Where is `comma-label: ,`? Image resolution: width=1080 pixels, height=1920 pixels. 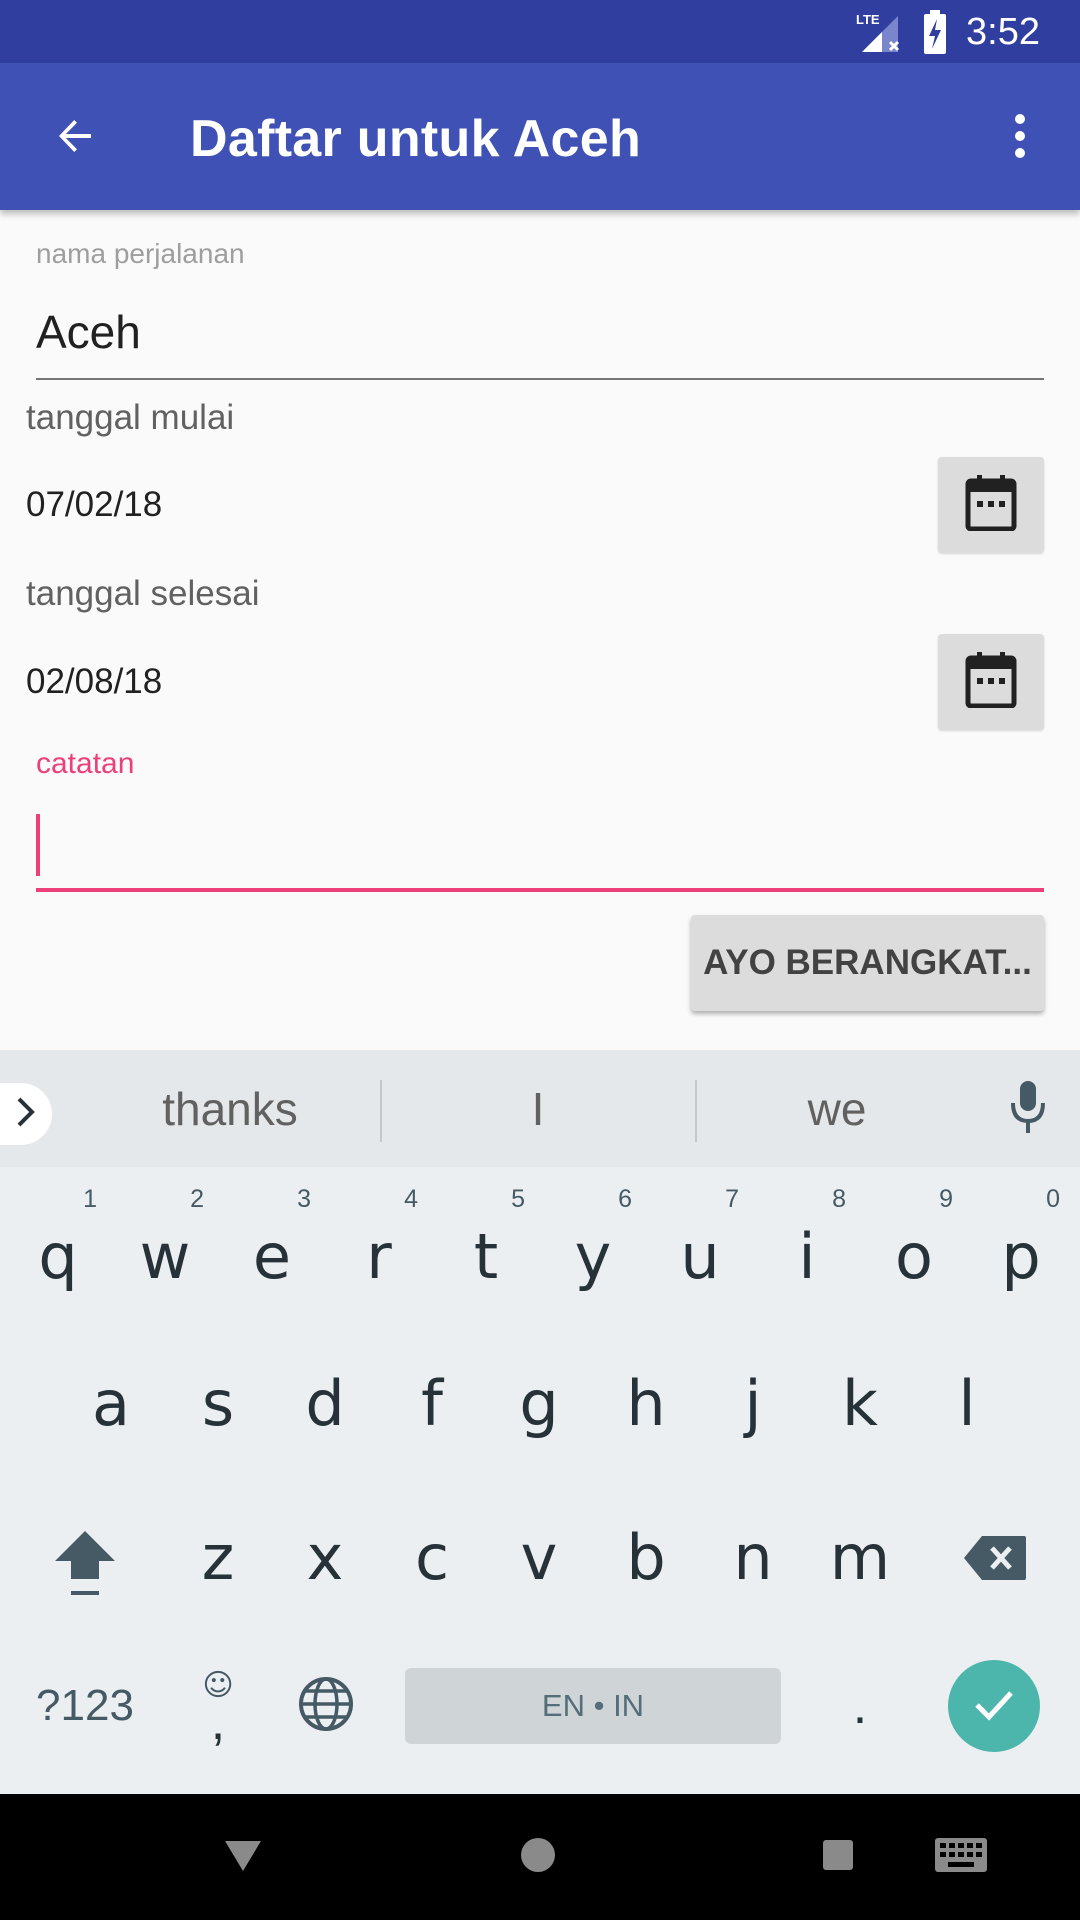
comma-label: , is located at coordinates (218, 1722).